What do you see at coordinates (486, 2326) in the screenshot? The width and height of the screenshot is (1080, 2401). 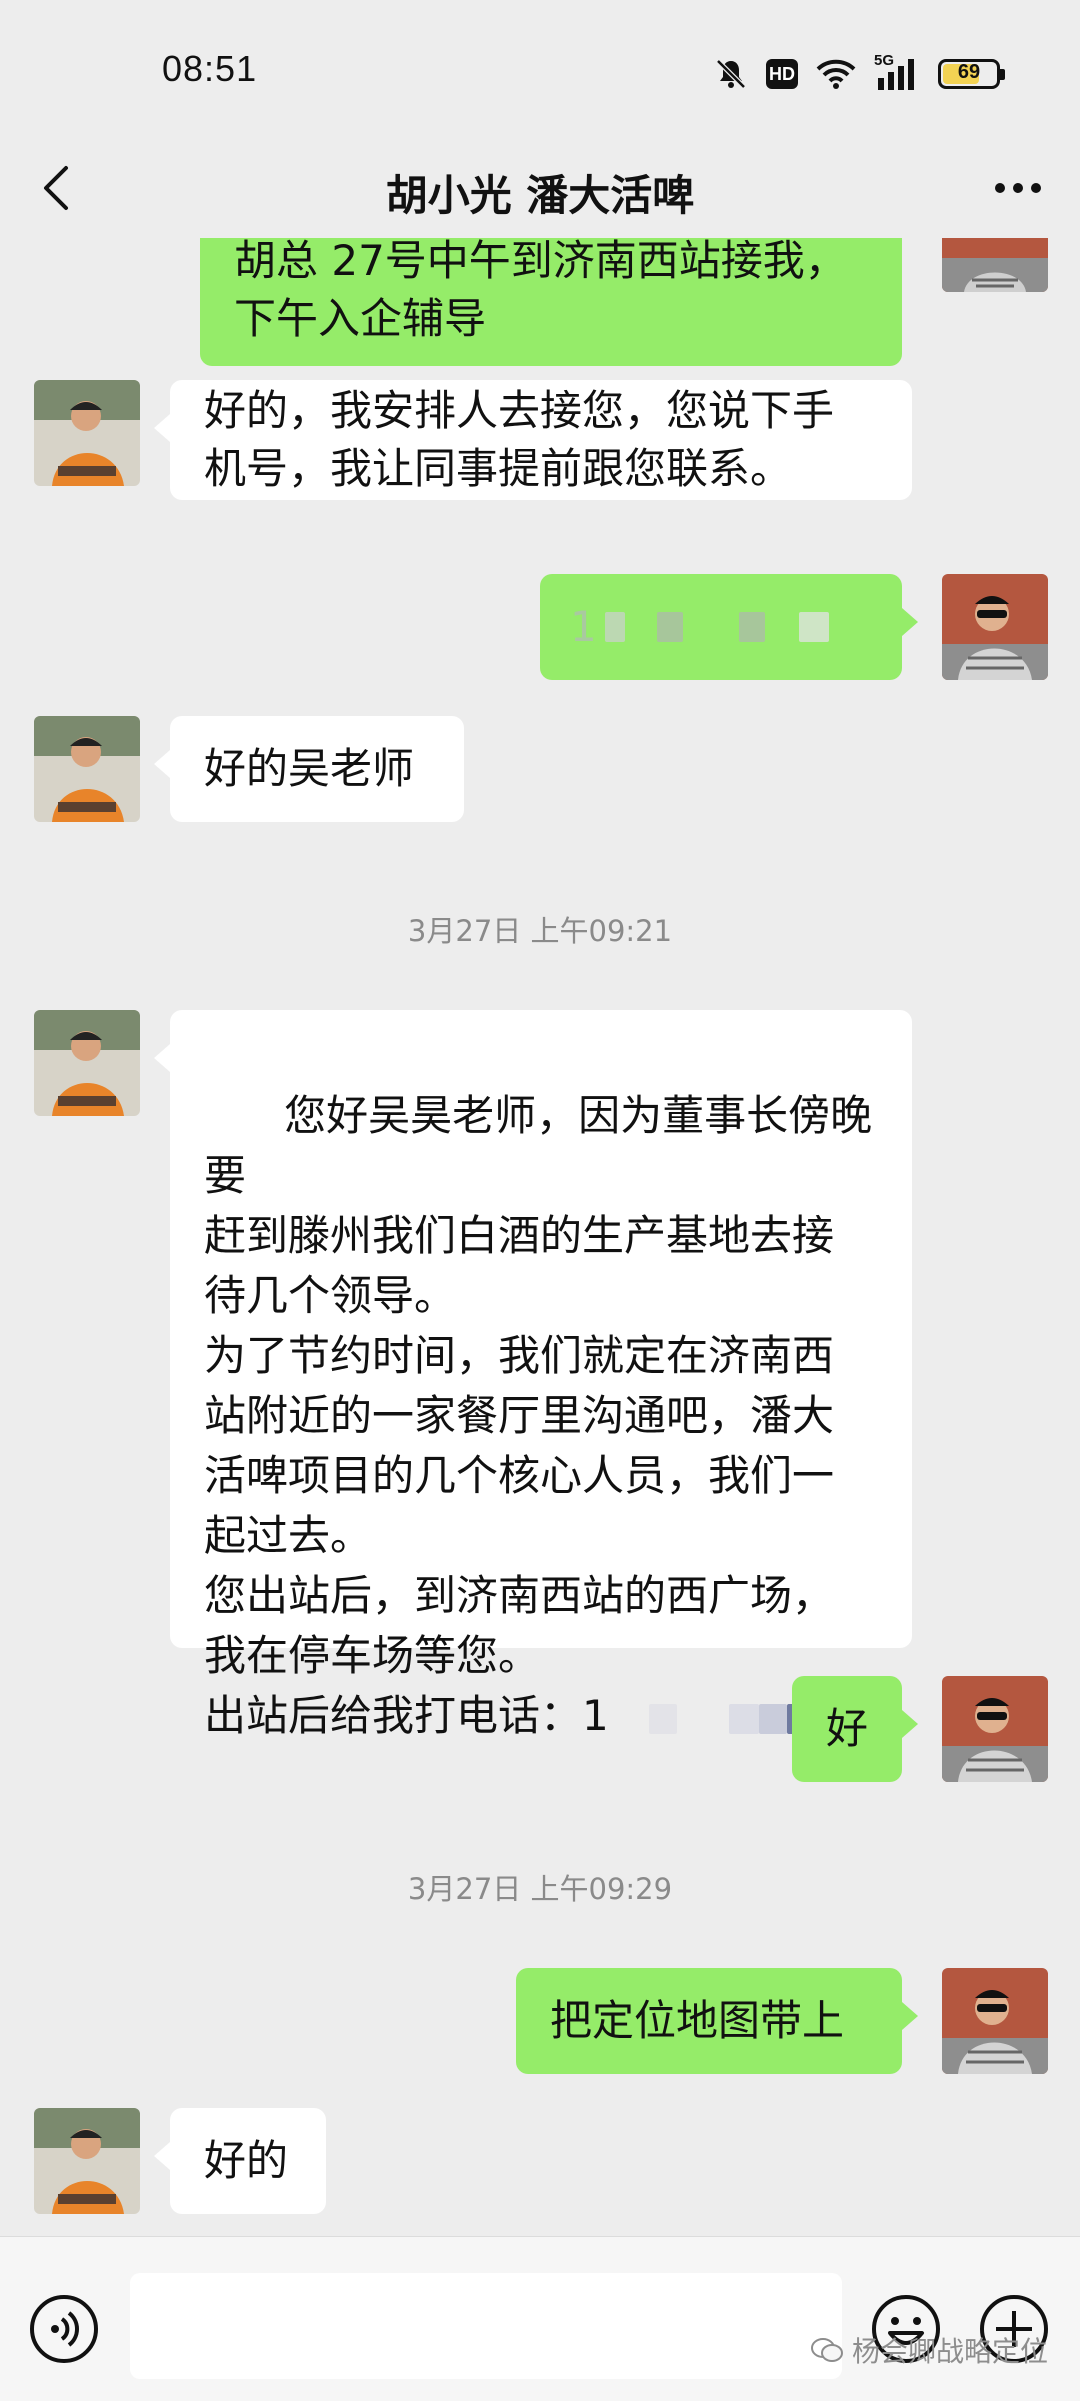 I see `message-text-input` at bounding box center [486, 2326].